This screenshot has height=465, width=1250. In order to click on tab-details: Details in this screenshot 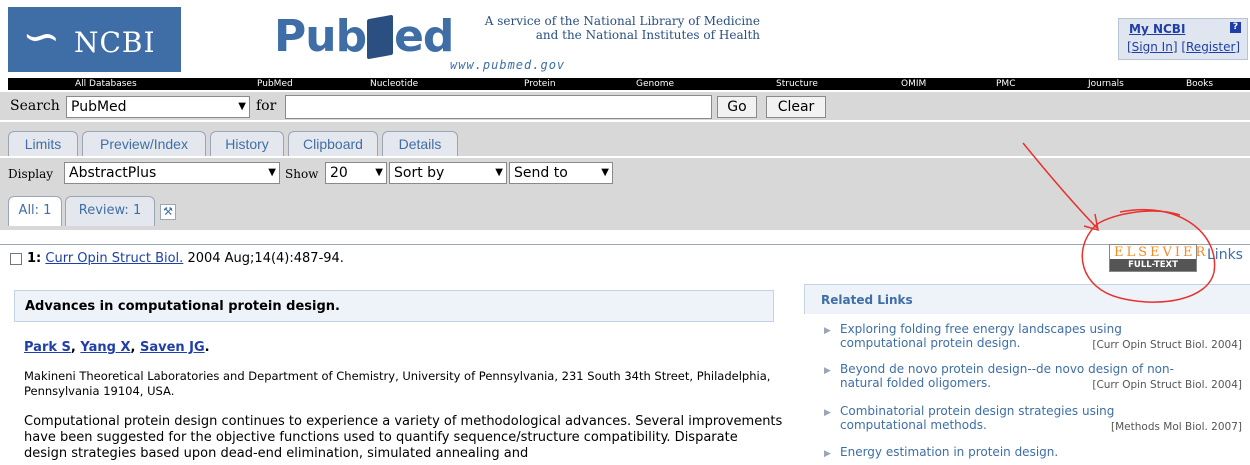, I will do `click(420, 143)`.